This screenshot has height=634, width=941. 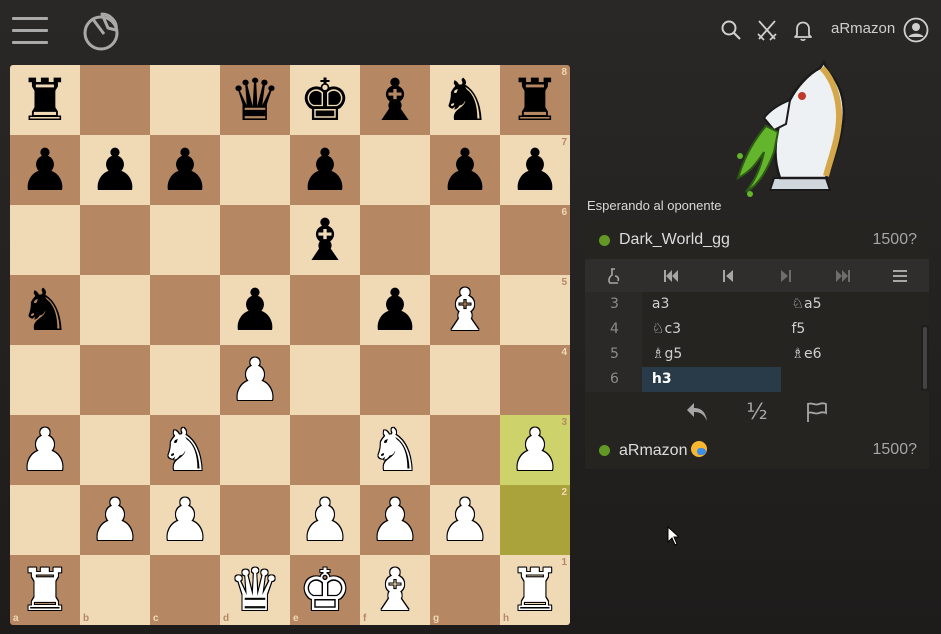 What do you see at coordinates (785, 275) in the screenshot?
I see `next-move-icon` at bounding box center [785, 275].